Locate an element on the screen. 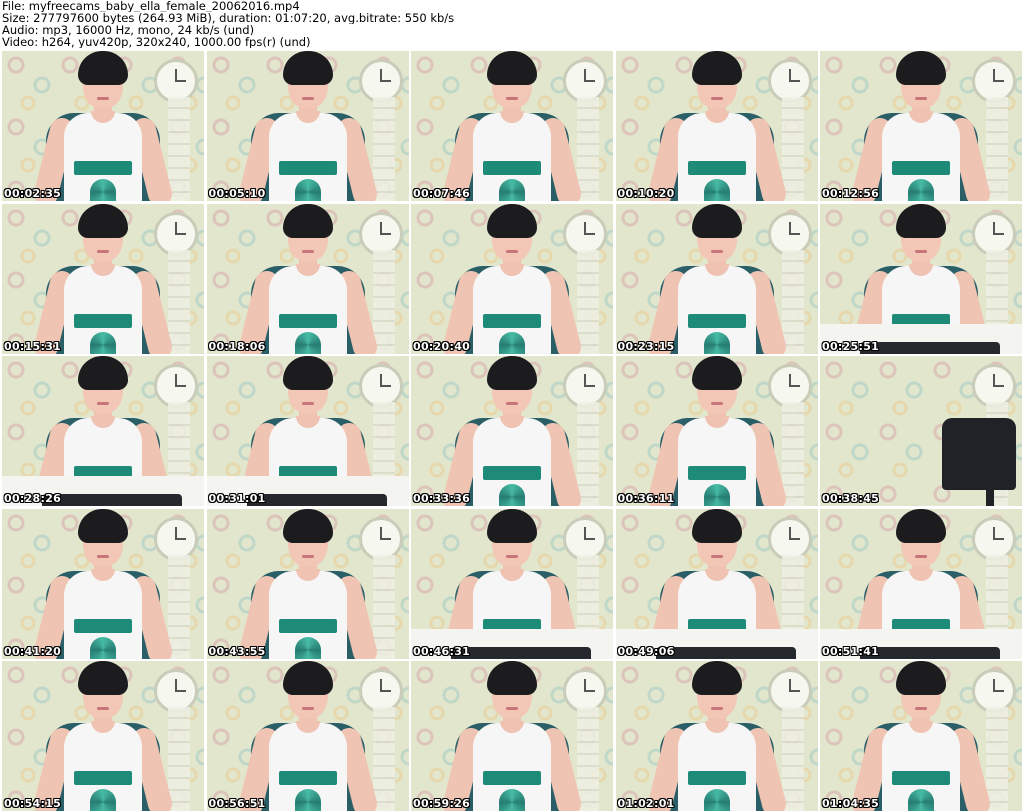 The image size is (1024, 811). timestamp-label: 00:02:35 is located at coordinates (33, 193).